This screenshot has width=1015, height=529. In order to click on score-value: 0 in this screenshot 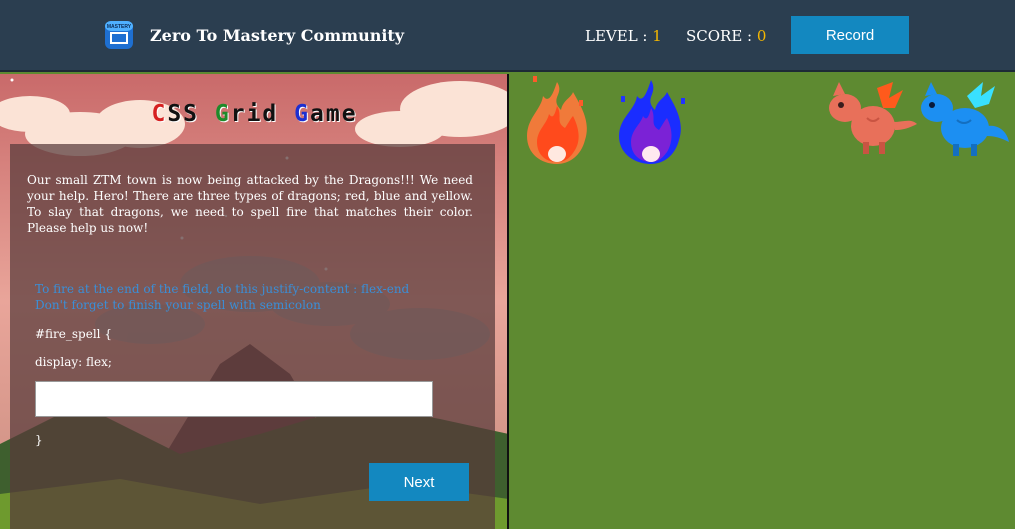, I will do `click(761, 36)`.